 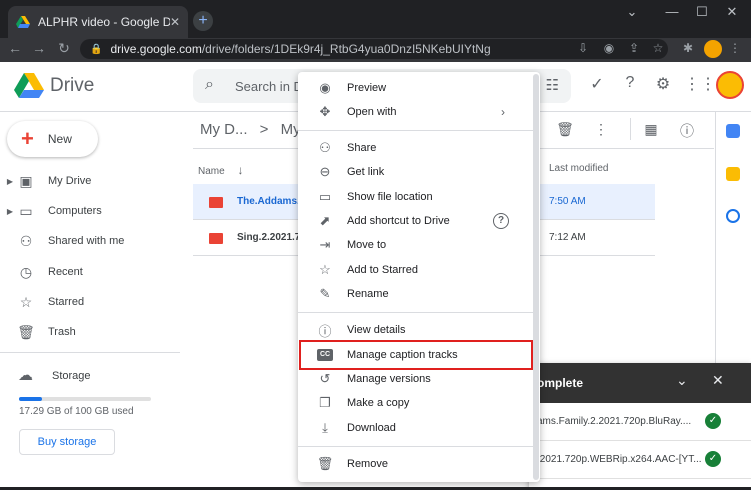 What do you see at coordinates (90, 302) in the screenshot?
I see `sidebar-item-starred: ☆ Starred` at bounding box center [90, 302].